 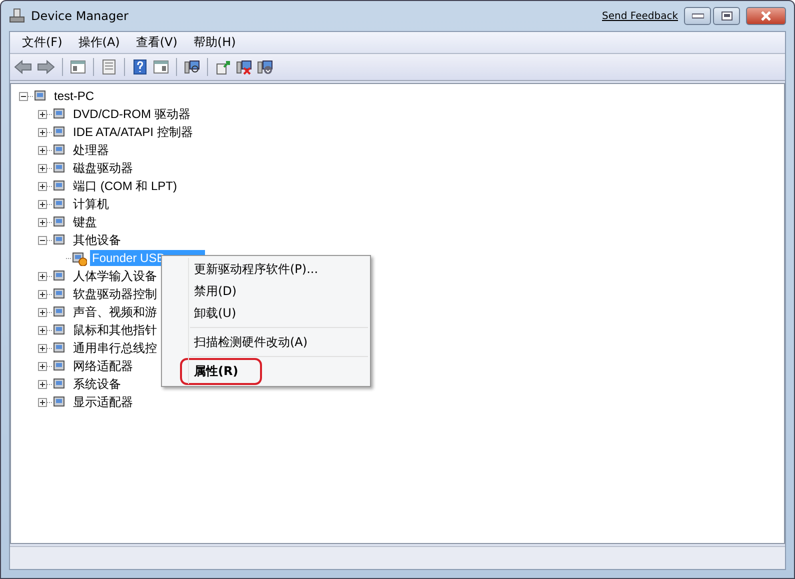 I want to click on context-menu-item: 属性(R), so click(x=221, y=371).